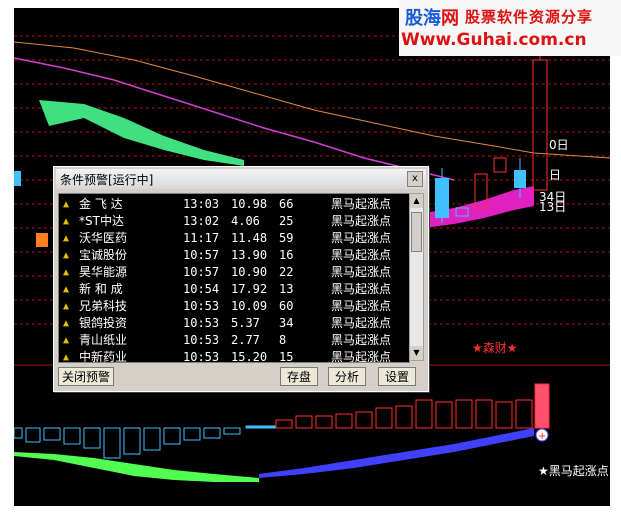  What do you see at coordinates (553, 207) in the screenshot?
I see `day-label-4: 13日` at bounding box center [553, 207].